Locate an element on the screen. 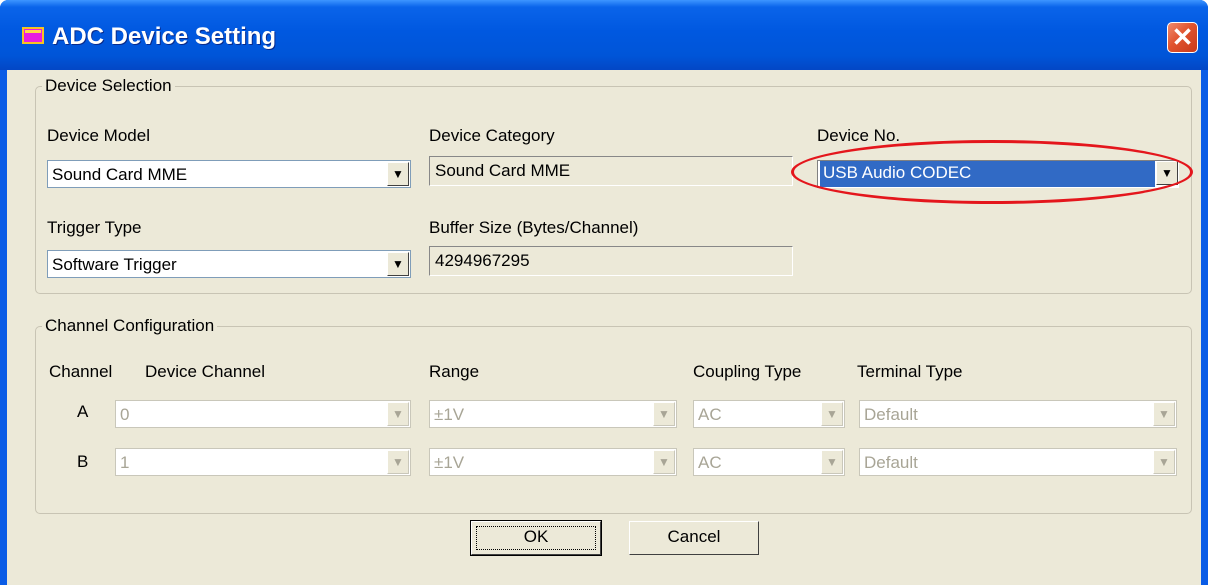 Image resolution: width=1208 pixels, height=585 pixels. coupling-type-header: Coupling Type is located at coordinates (747, 371).